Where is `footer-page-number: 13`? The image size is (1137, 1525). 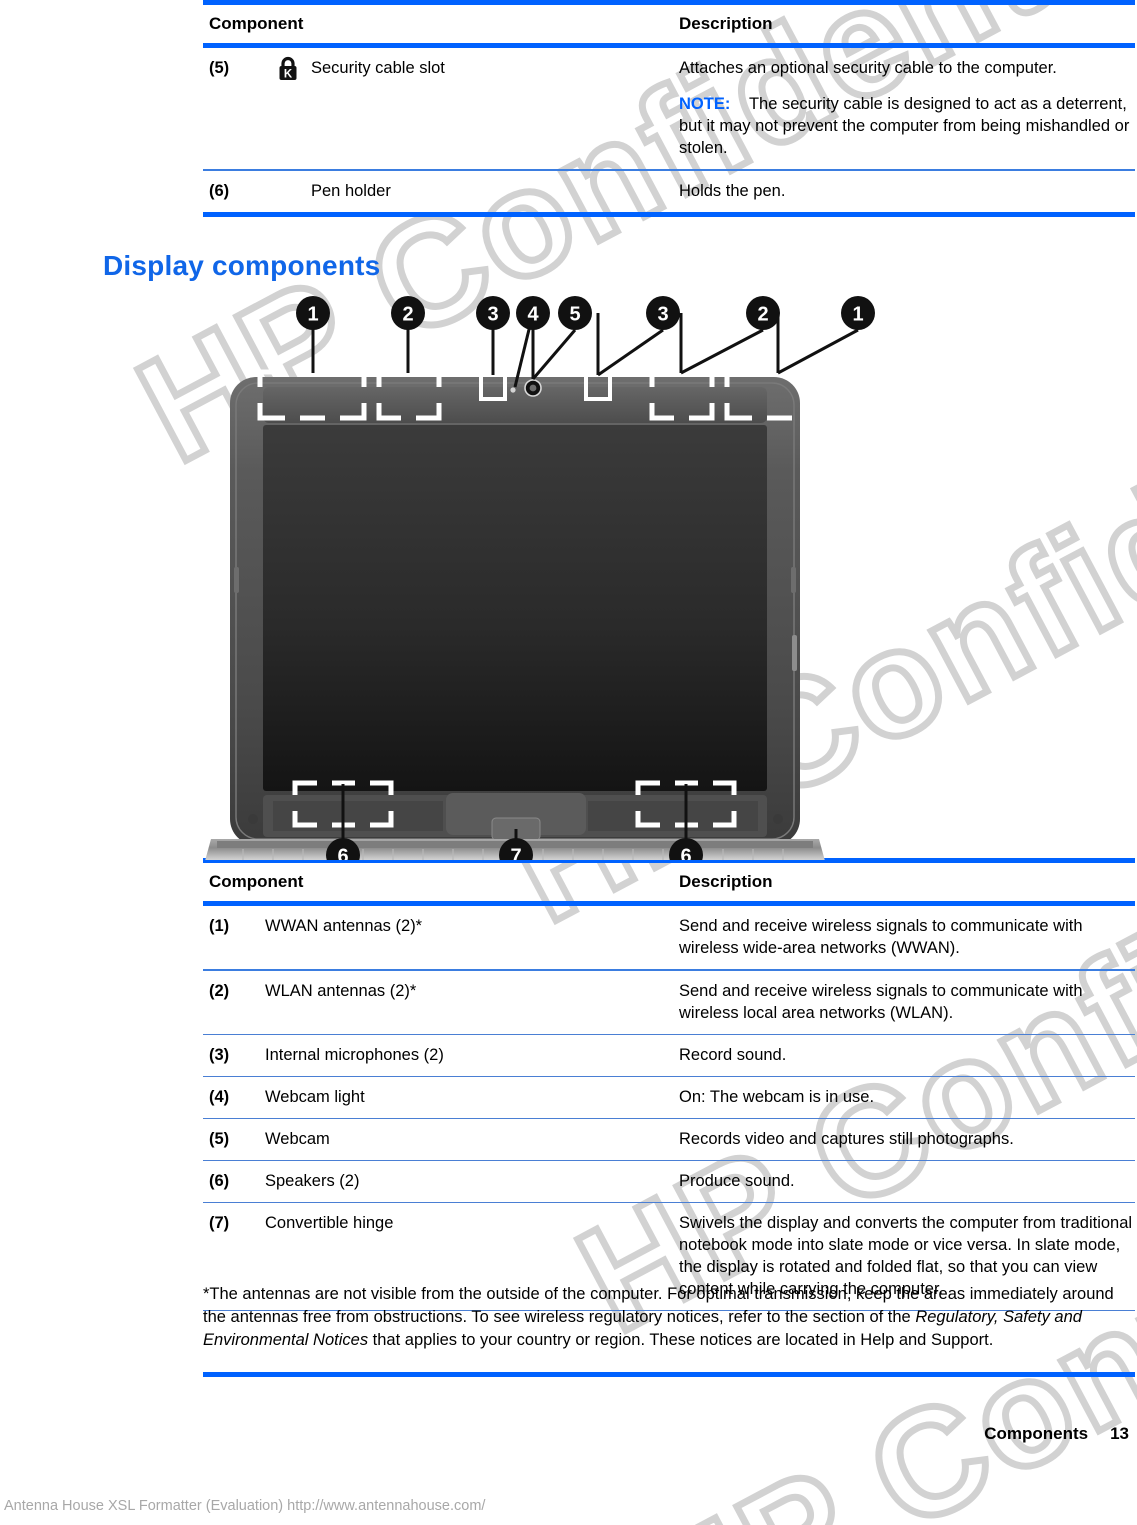 footer-page-number: 13 is located at coordinates (1119, 1433).